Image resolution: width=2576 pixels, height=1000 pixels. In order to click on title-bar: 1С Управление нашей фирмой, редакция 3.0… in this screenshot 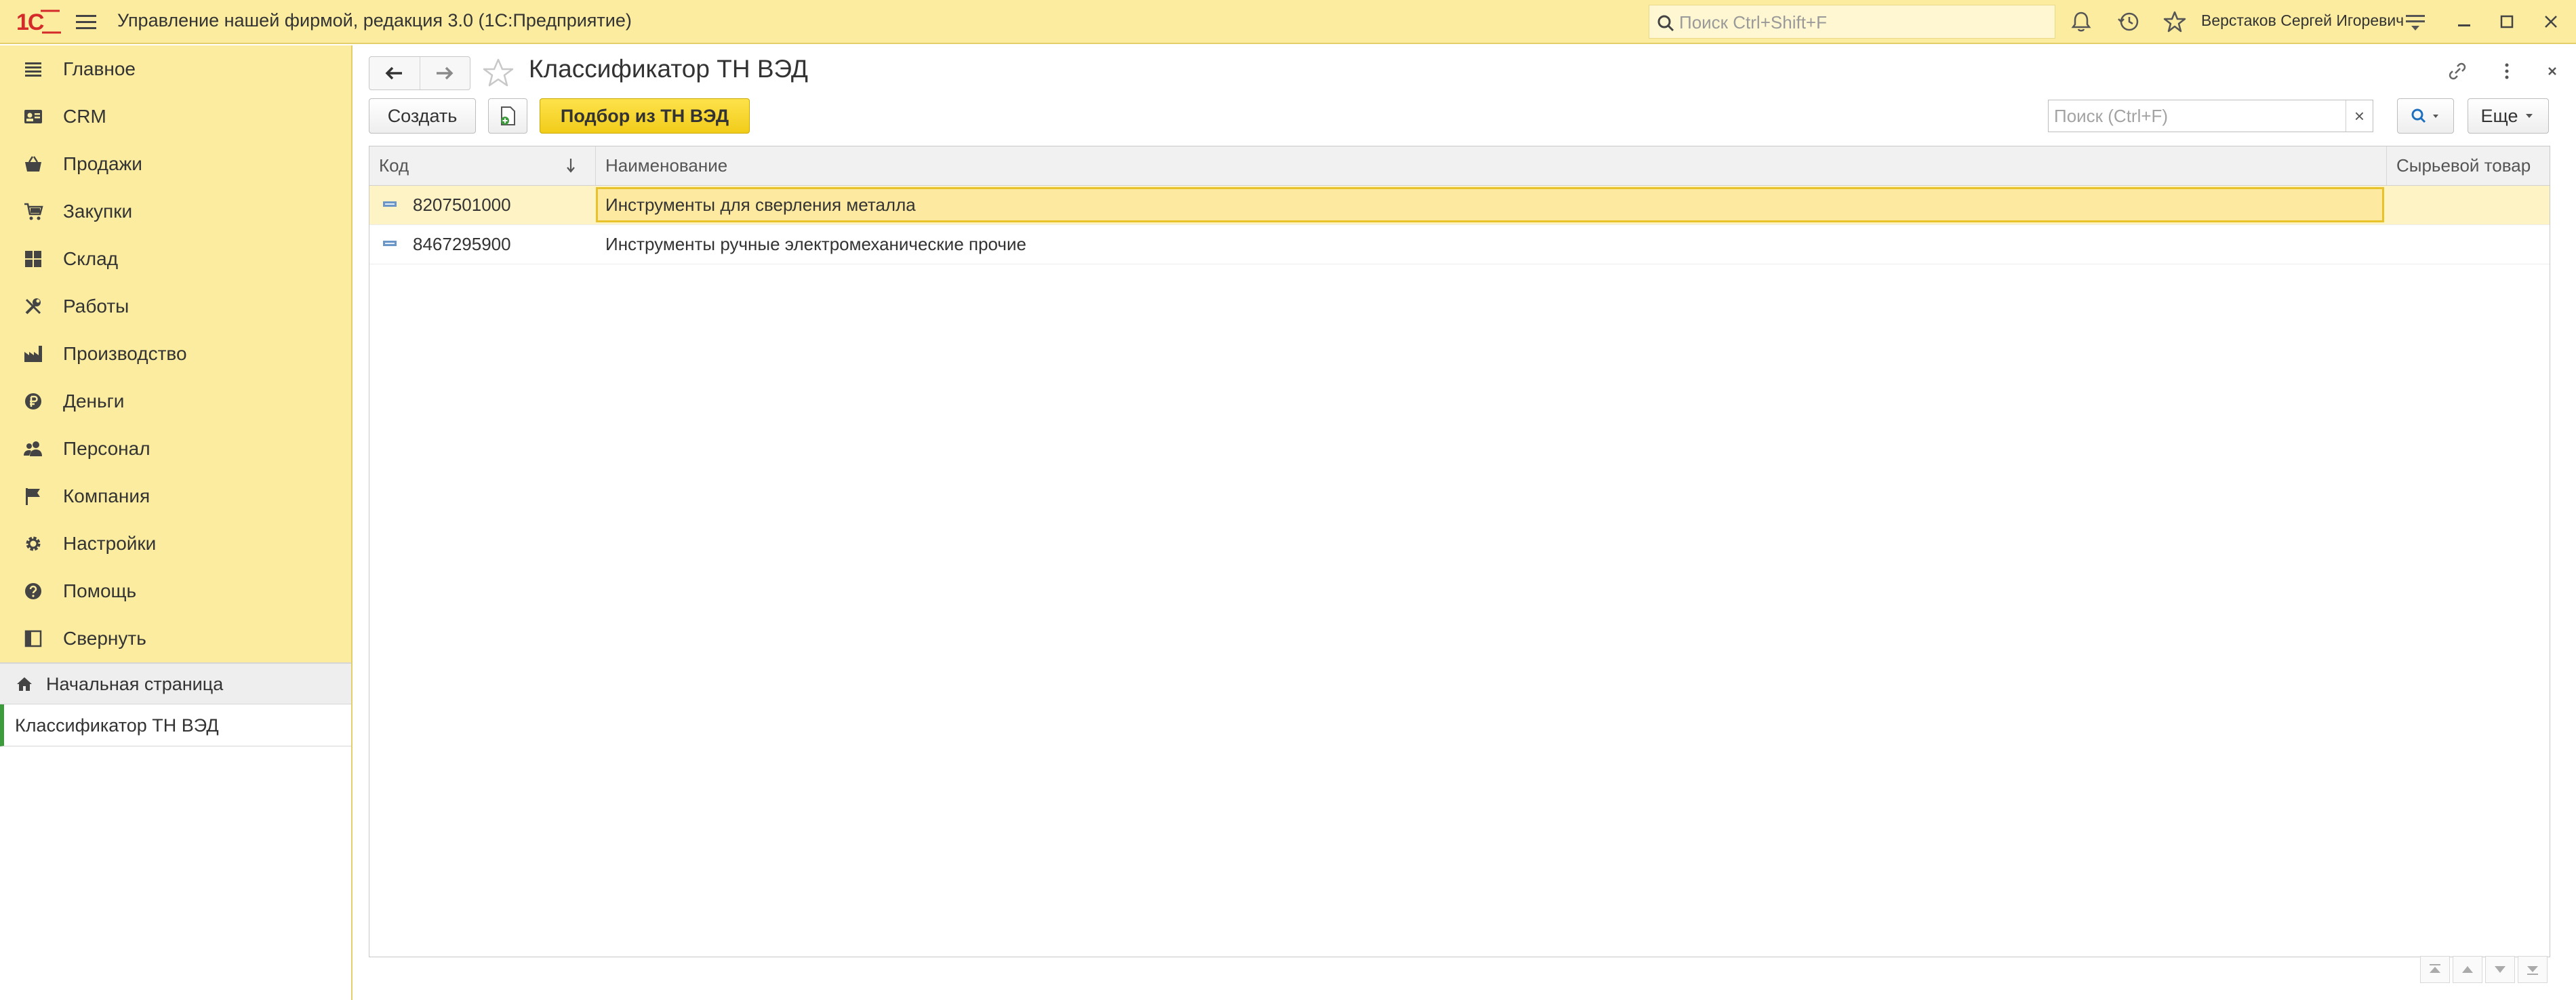, I will do `click(1288, 22)`.